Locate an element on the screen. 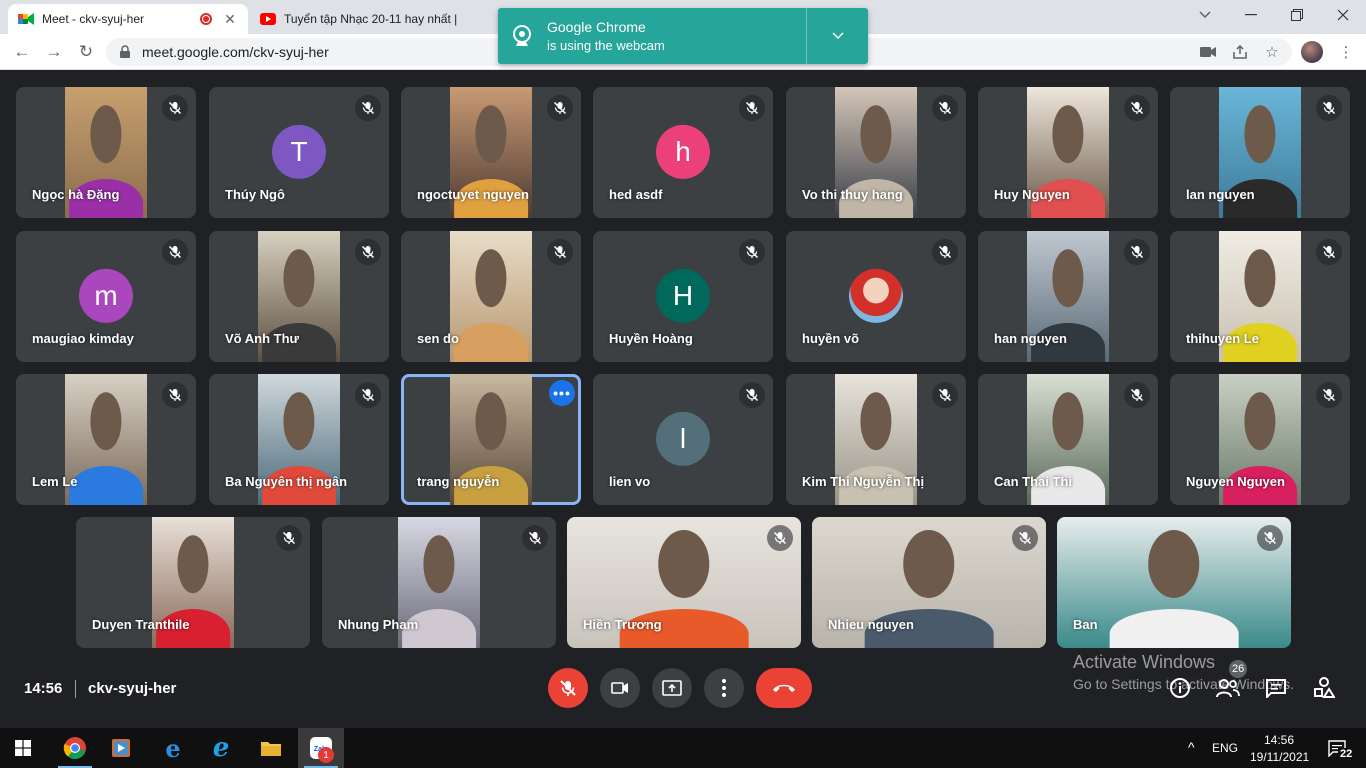 The image size is (1366, 768). participant-name: Vo thi thuy hang is located at coordinates (852, 194).